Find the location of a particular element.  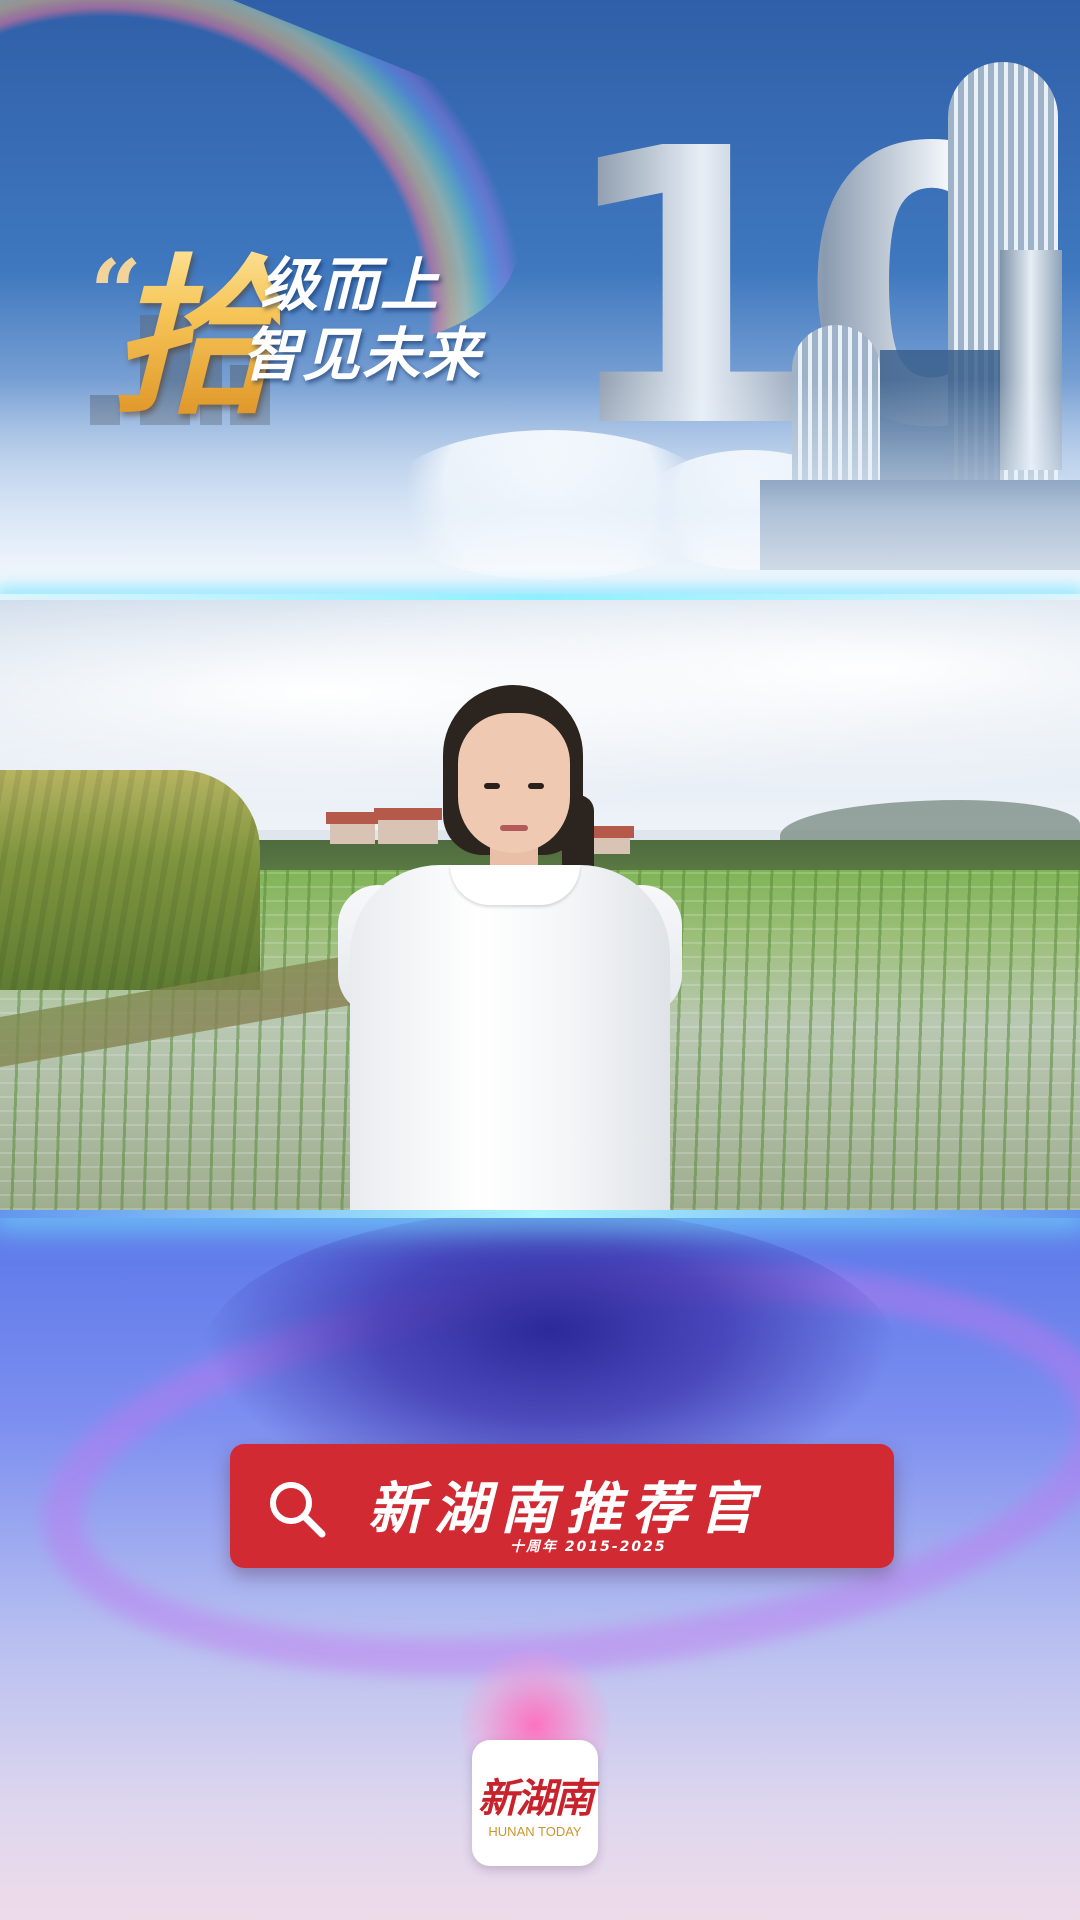

corn-field is located at coordinates (130, 880).